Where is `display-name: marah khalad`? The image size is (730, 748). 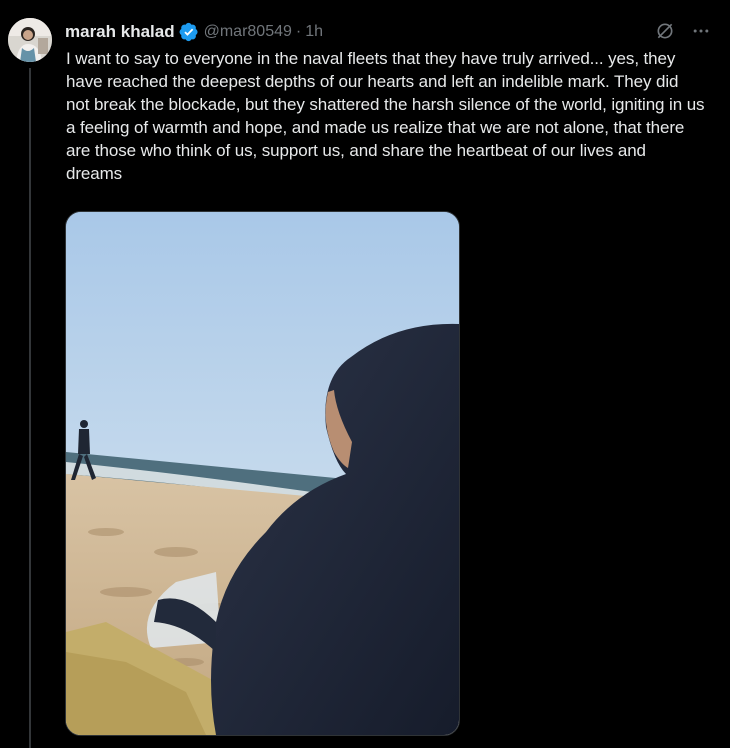
display-name: marah khalad is located at coordinates (120, 32).